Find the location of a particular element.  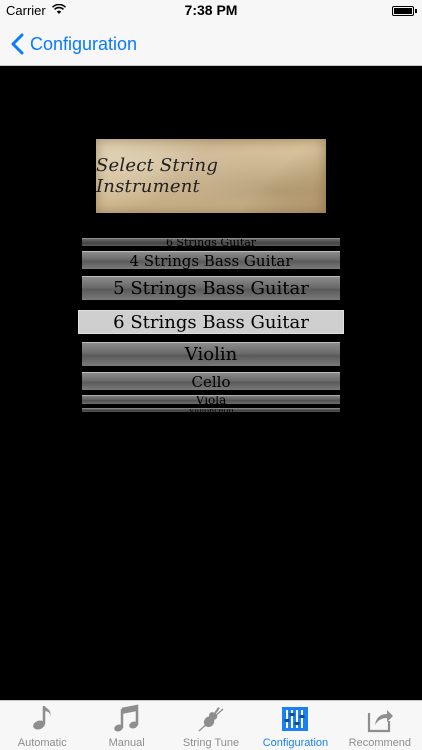

tab-recommend: Recommend is located at coordinates (380, 725).